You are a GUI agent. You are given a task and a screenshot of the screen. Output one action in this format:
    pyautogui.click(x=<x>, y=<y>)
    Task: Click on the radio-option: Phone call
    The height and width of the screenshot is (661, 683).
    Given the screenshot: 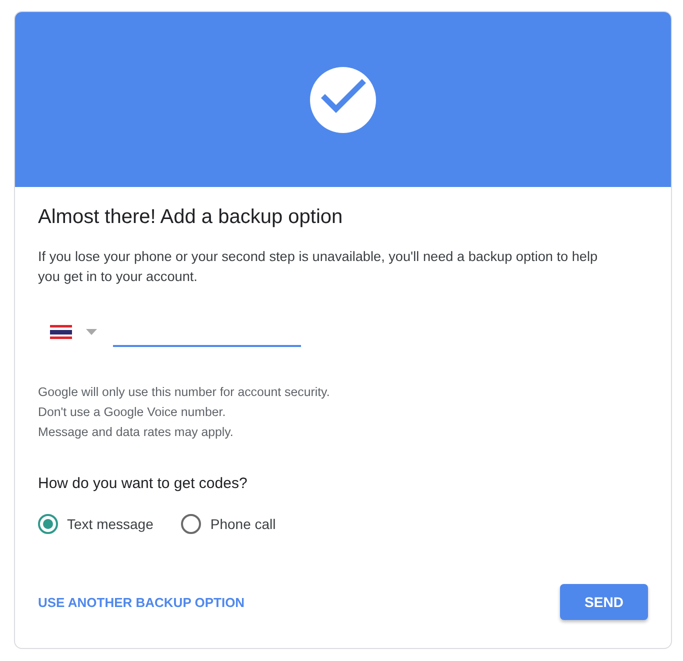 What is the action you would take?
    pyautogui.click(x=228, y=524)
    